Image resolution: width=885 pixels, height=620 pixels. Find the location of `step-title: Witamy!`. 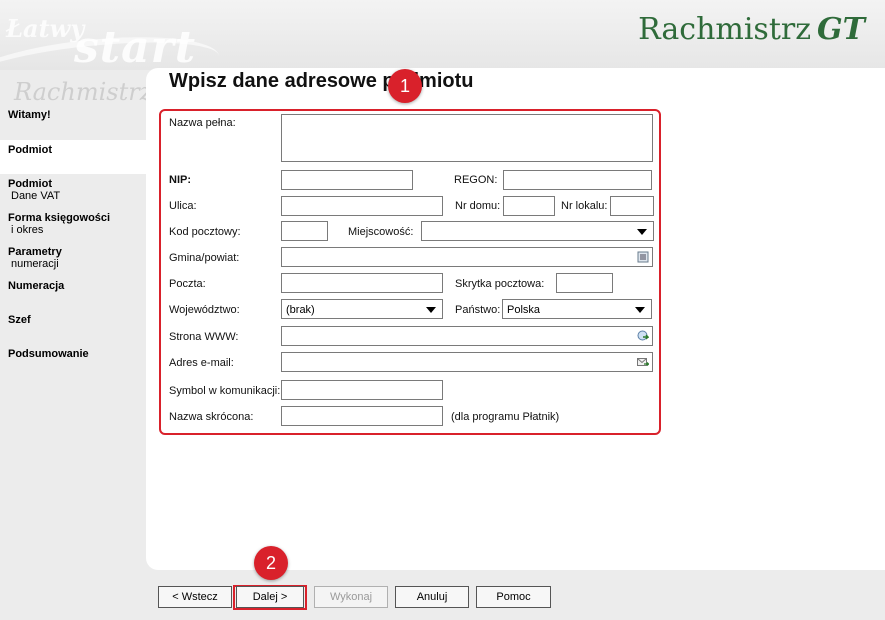

step-title: Witamy! is located at coordinates (29, 115).